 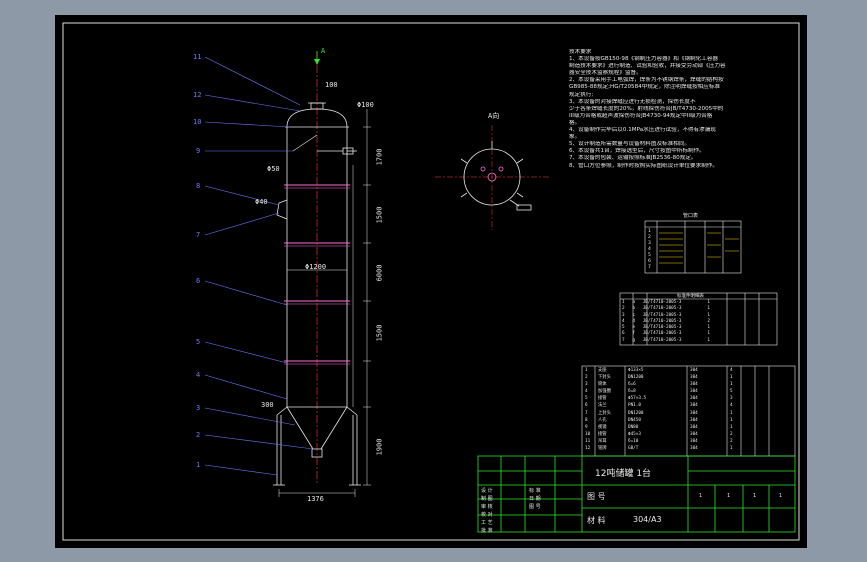 What do you see at coordinates (691, 216) in the screenshot?
I see `nozzle-table-title: 管口表` at bounding box center [691, 216].